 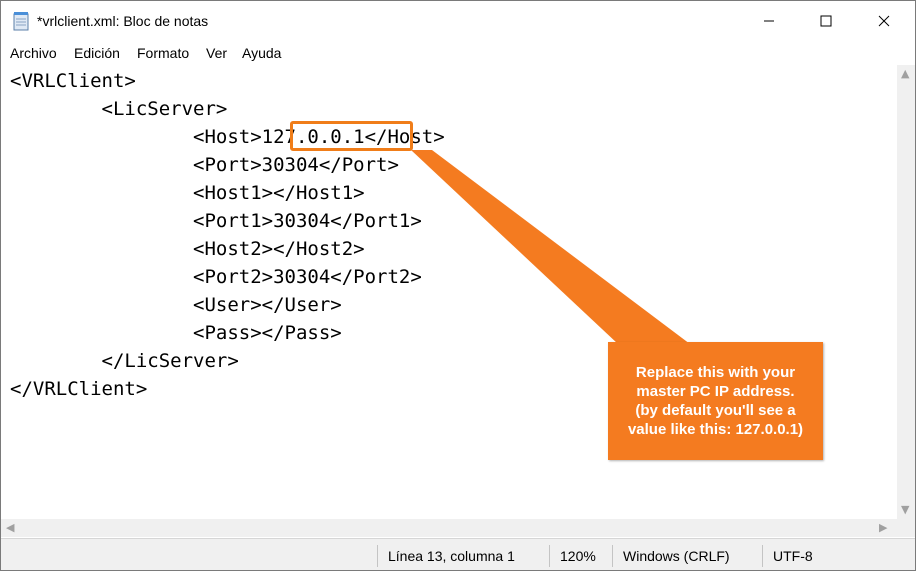 What do you see at coordinates (351, 136) in the screenshot?
I see `ip-highlight-box` at bounding box center [351, 136].